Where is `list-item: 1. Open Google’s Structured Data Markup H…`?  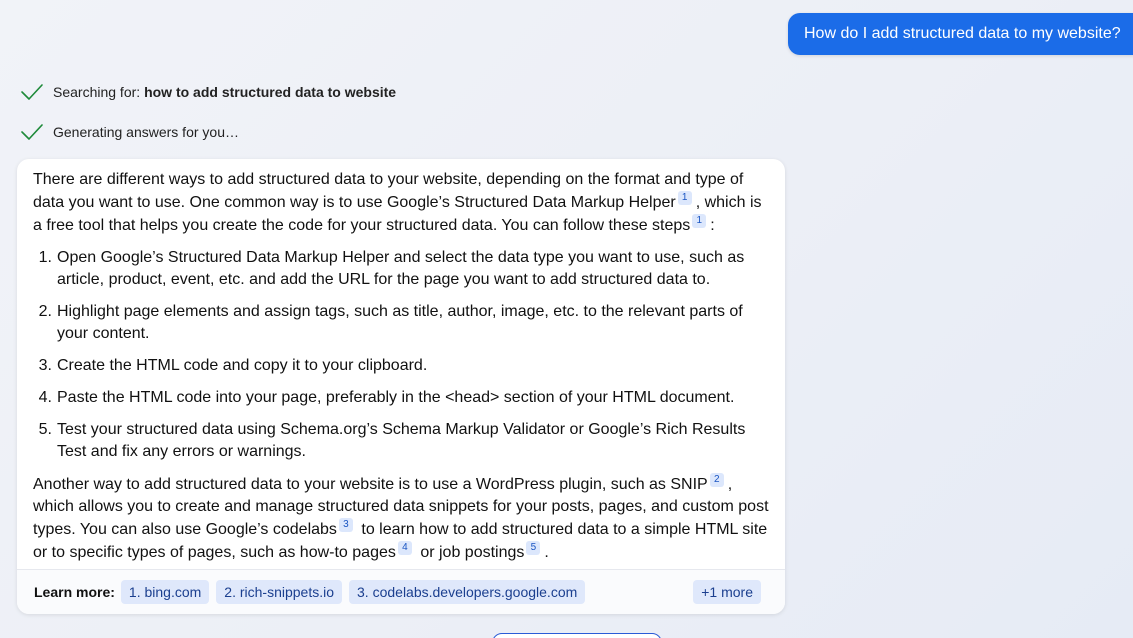
list-item: 1. Open Google’s Structured Data Markup H… is located at coordinates (401, 269).